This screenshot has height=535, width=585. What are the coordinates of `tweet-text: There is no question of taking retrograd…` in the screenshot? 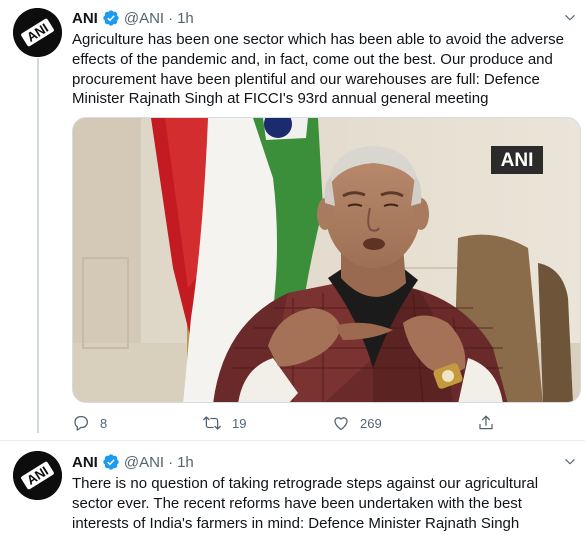 It's located at (305, 503).